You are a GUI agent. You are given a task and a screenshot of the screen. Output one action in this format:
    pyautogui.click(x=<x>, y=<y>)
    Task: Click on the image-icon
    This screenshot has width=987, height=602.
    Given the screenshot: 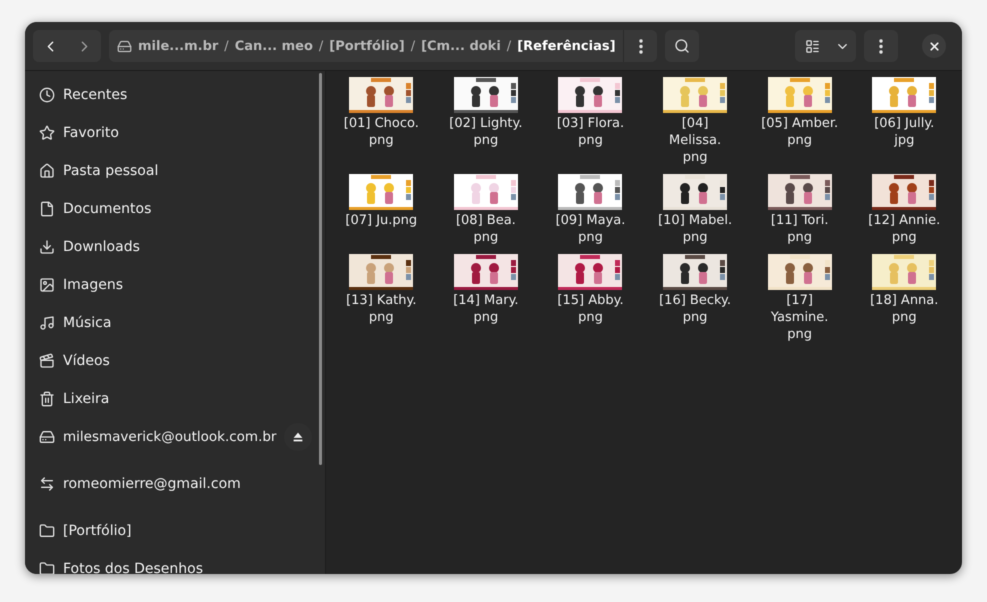 What is the action you would take?
    pyautogui.click(x=47, y=285)
    